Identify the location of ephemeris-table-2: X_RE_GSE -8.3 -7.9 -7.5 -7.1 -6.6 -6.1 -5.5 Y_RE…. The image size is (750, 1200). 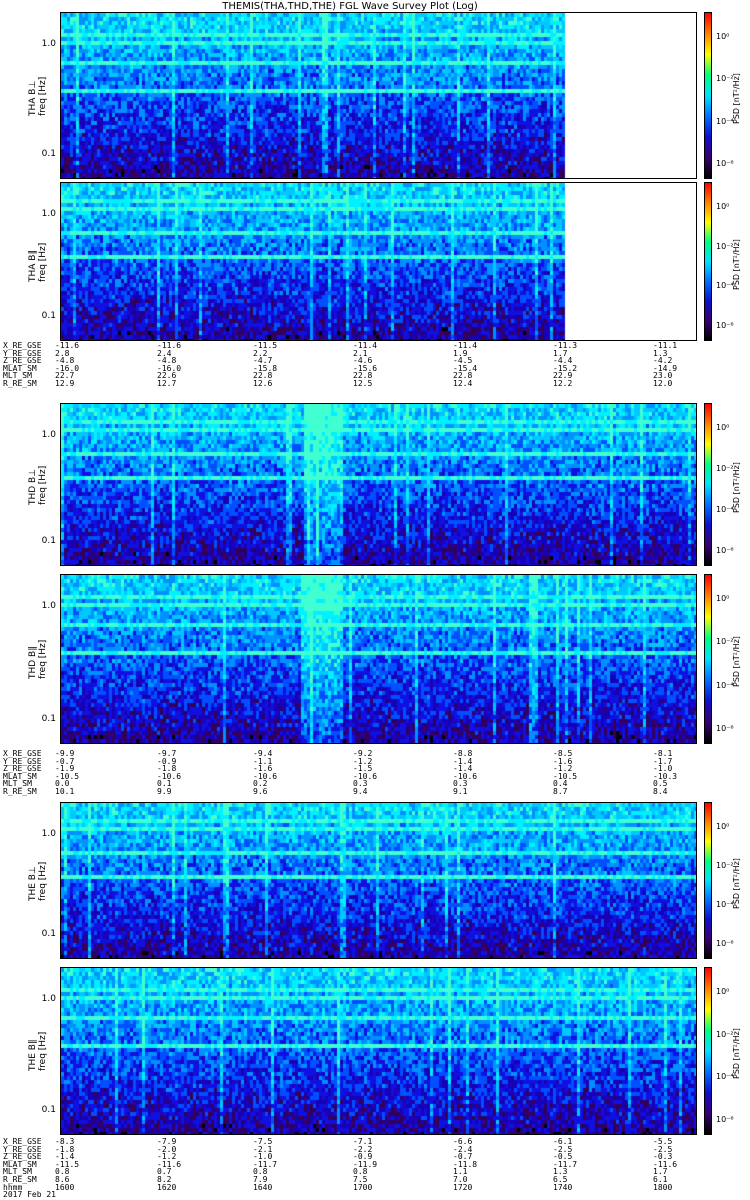
(353, 1168).